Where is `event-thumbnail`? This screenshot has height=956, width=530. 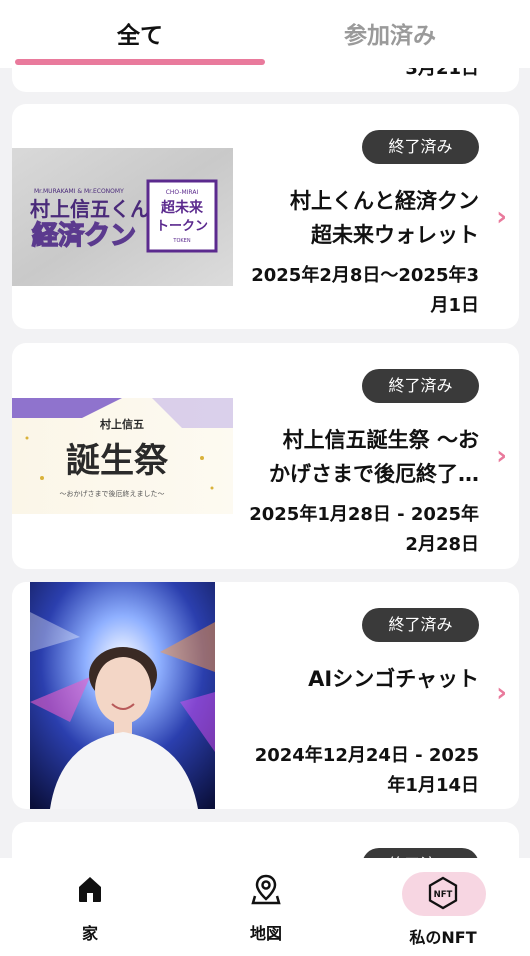
event-thumbnail is located at coordinates (122, 695).